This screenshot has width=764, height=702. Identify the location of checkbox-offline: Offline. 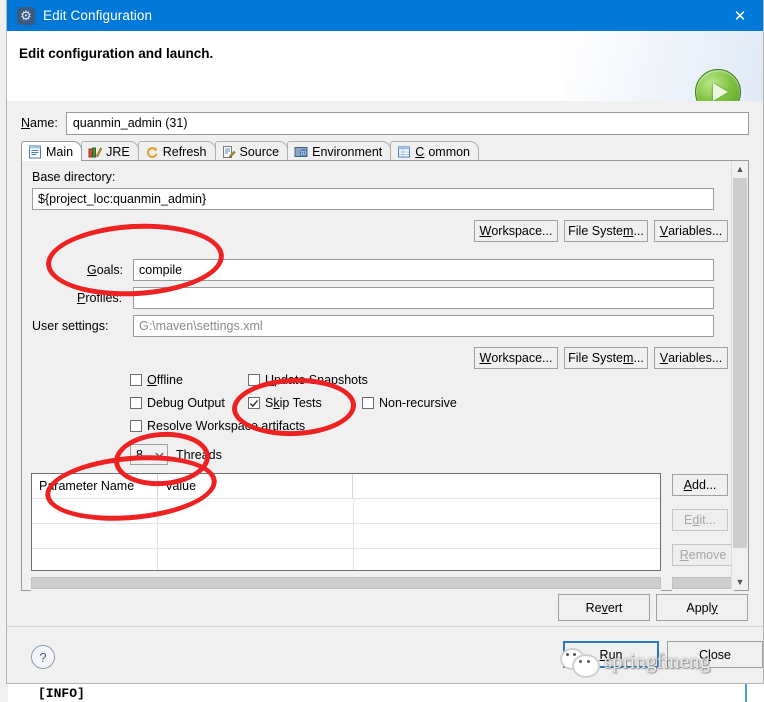
(156, 380).